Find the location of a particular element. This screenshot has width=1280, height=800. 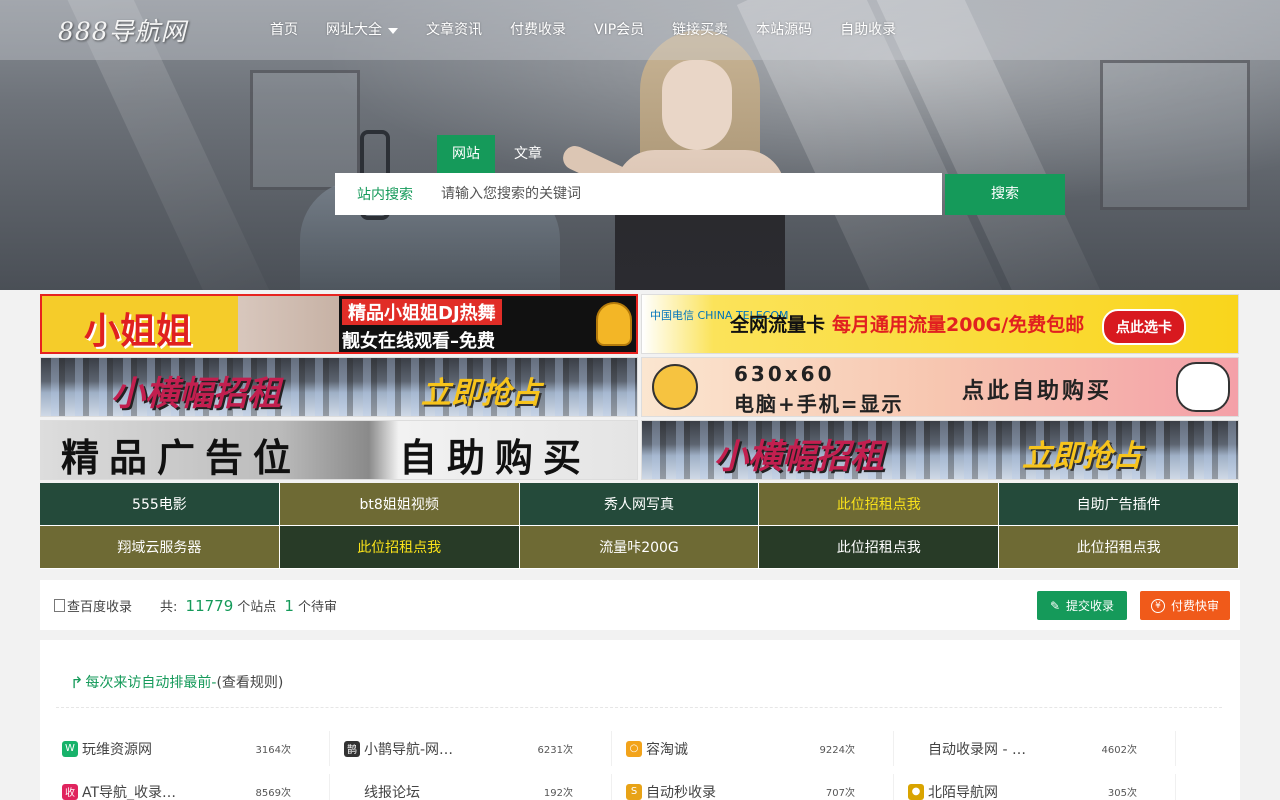

magpie-icon: 鹊 is located at coordinates (352, 748).